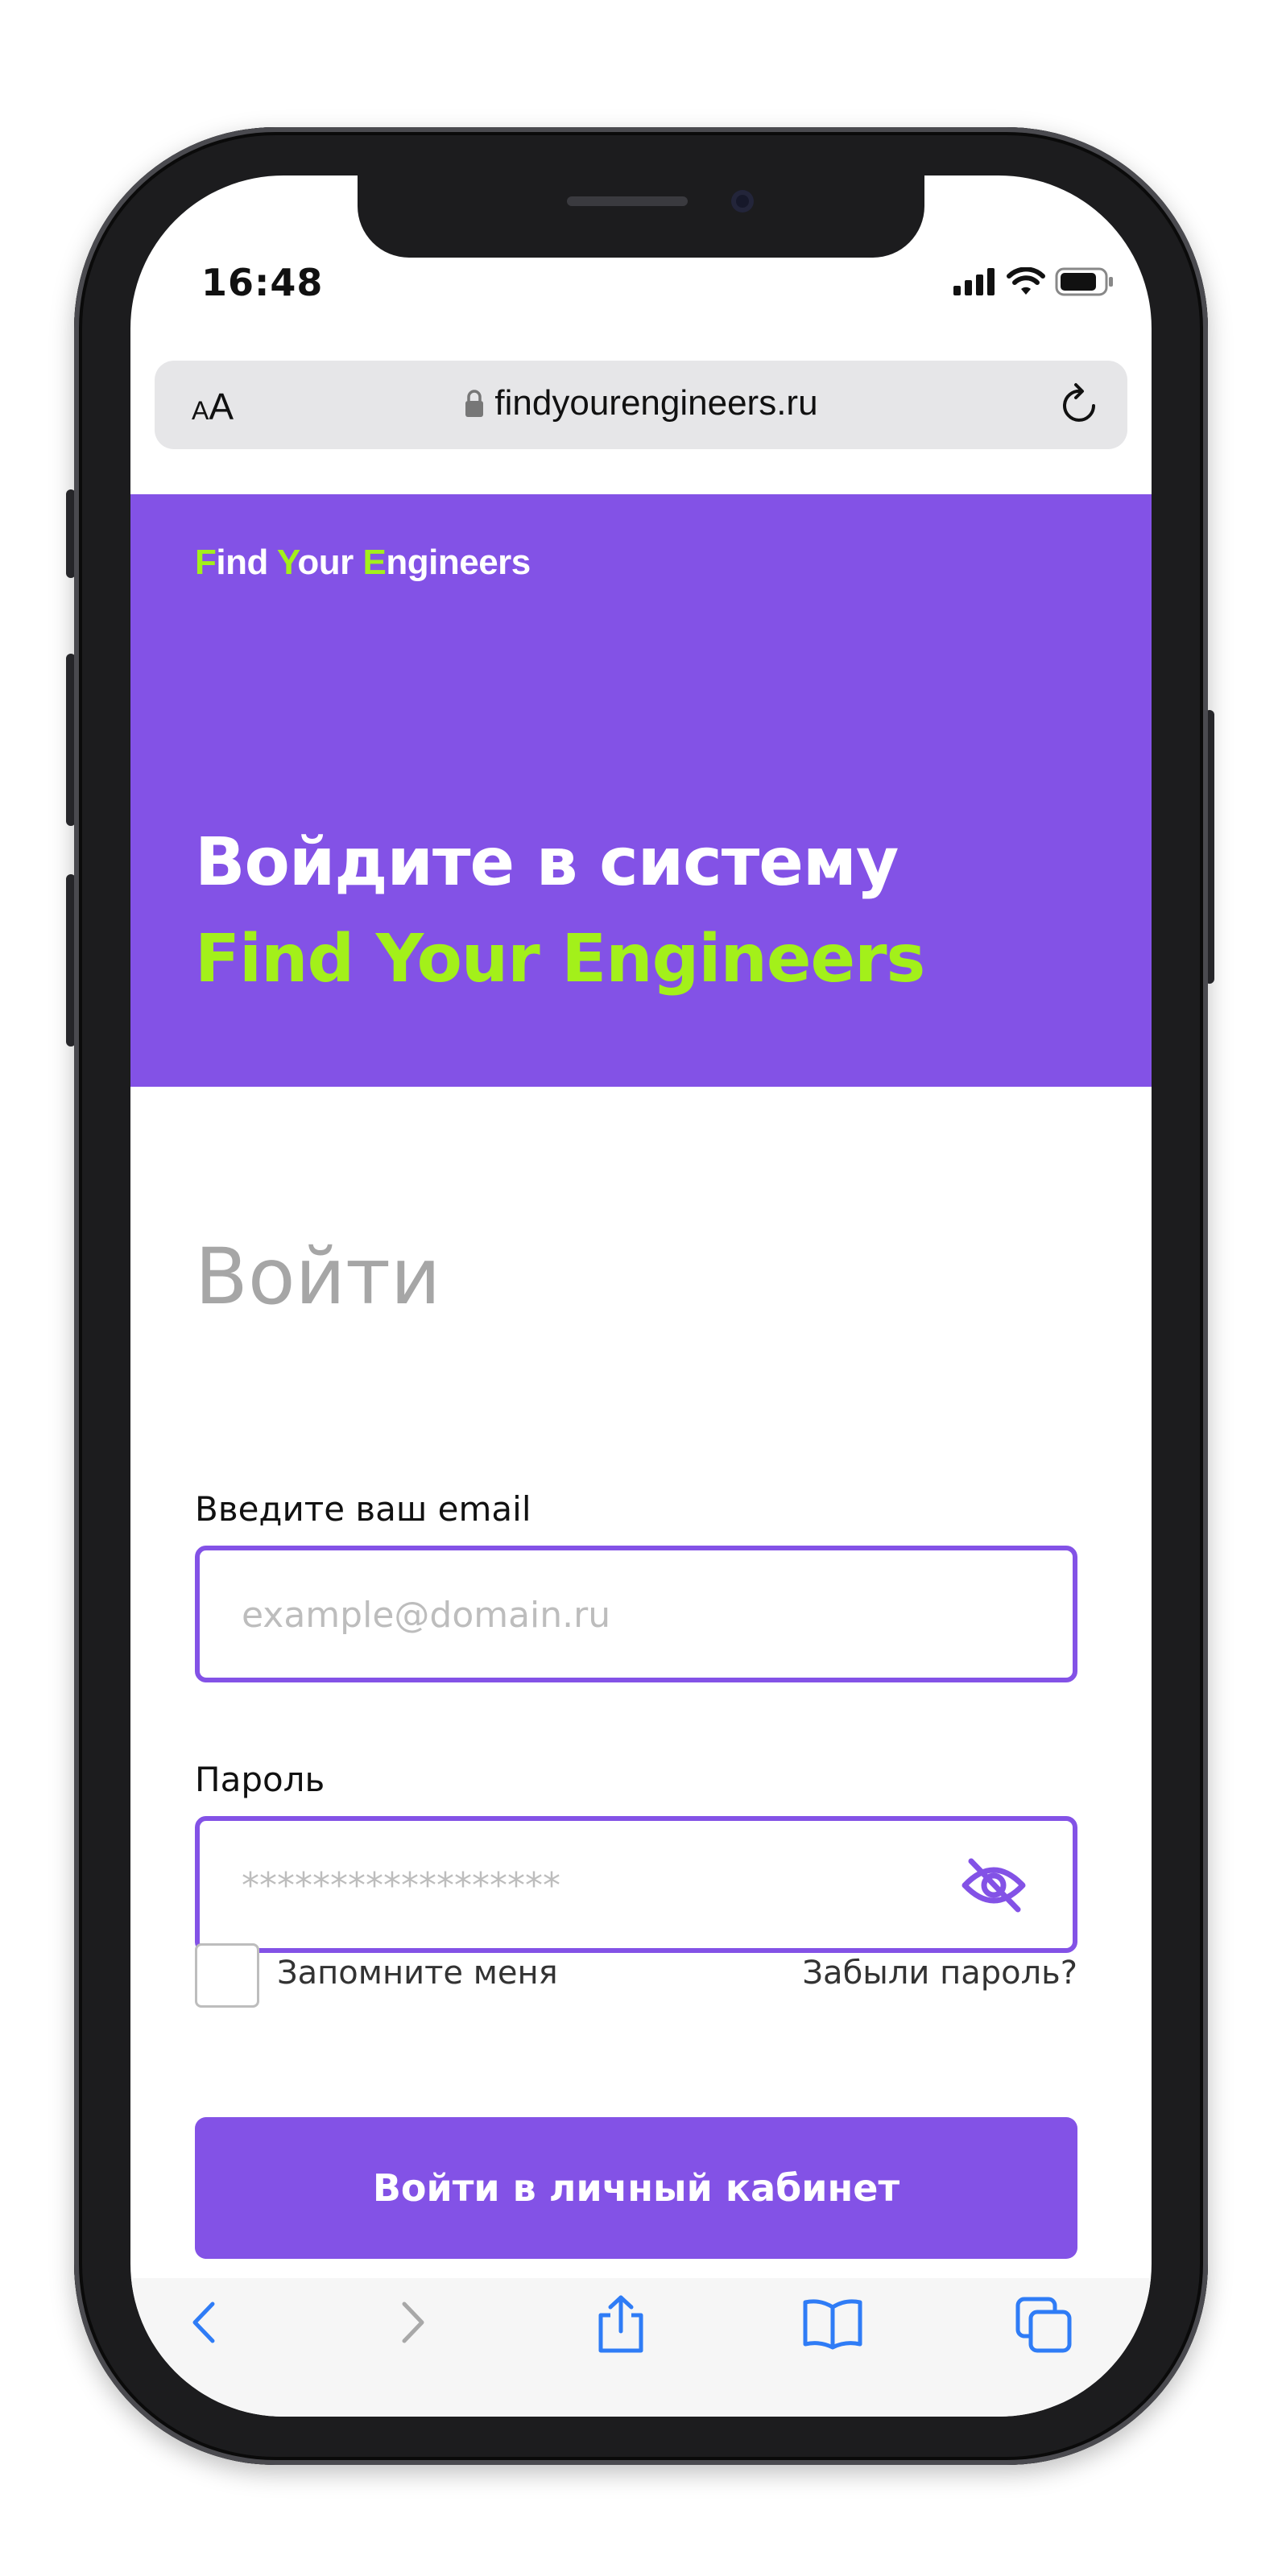  What do you see at coordinates (742, 201) in the screenshot?
I see `front-camera` at bounding box center [742, 201].